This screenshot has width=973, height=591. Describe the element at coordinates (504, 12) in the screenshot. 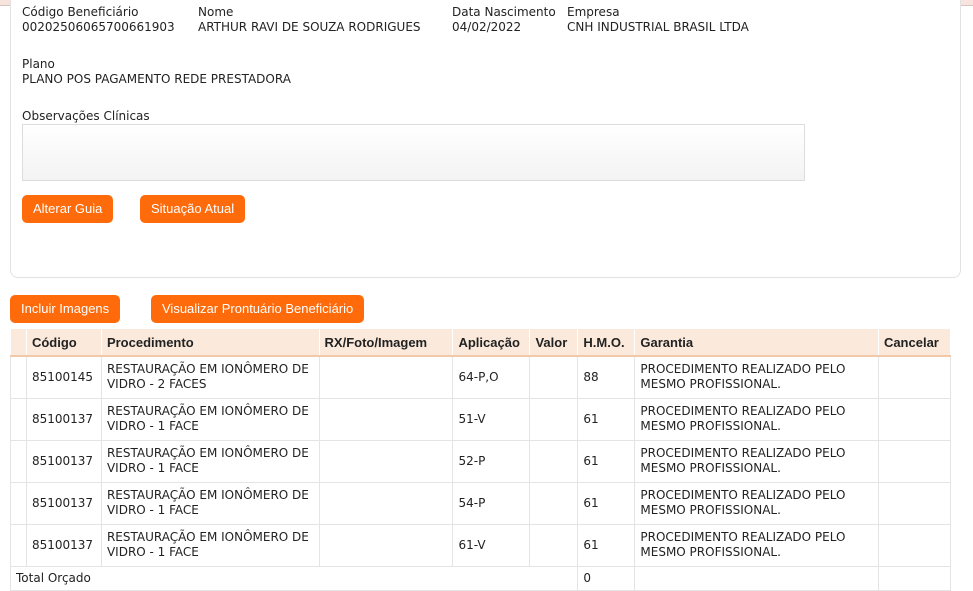

I see `nasc-label: Data Nascimento` at that location.